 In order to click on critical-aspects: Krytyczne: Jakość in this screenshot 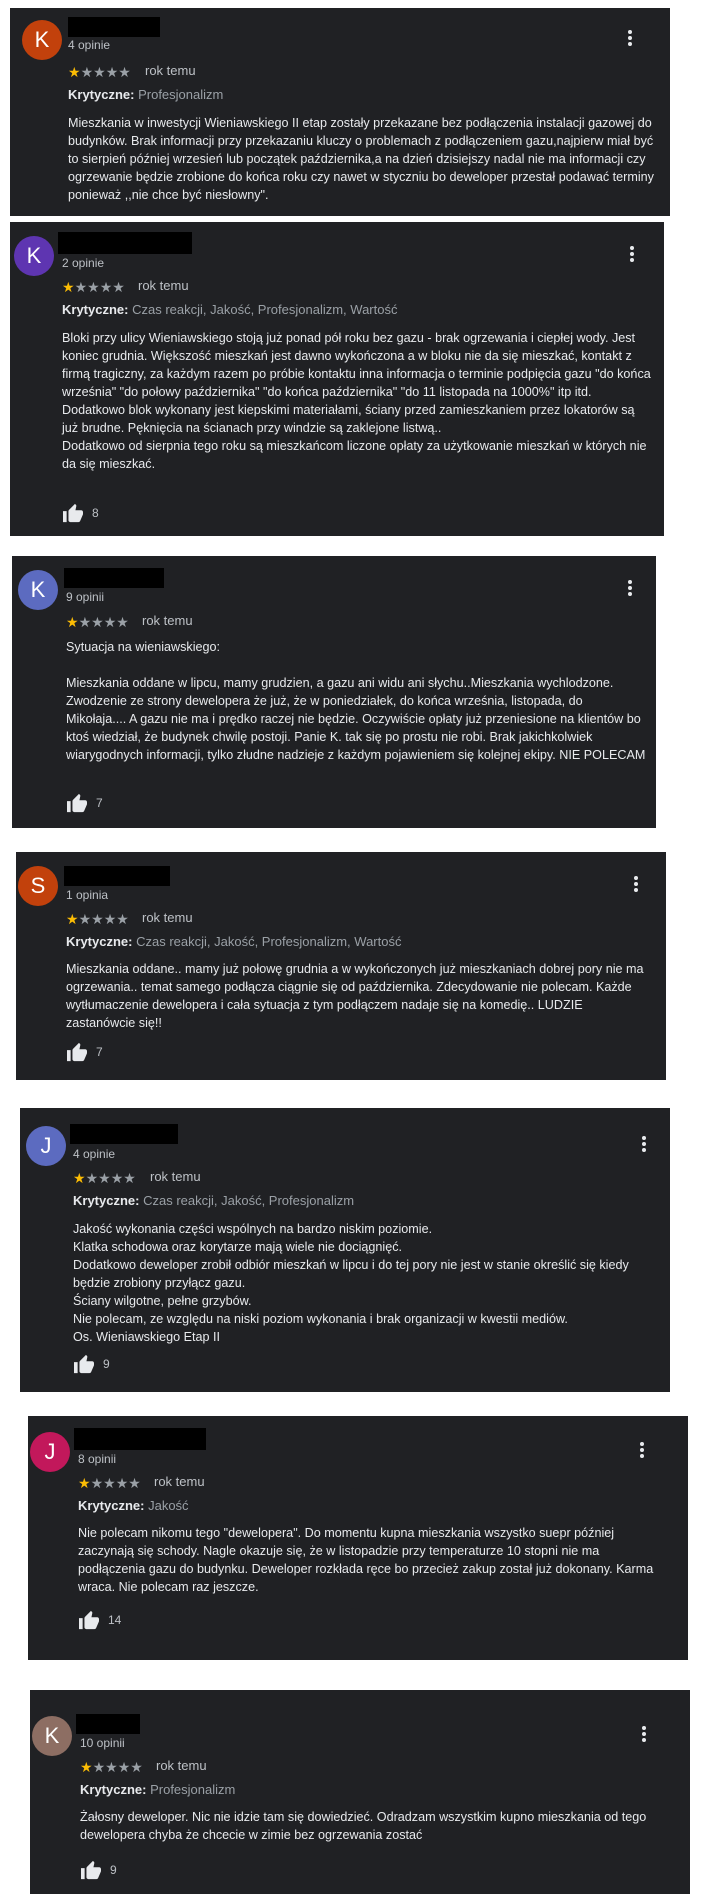, I will do `click(133, 1505)`.